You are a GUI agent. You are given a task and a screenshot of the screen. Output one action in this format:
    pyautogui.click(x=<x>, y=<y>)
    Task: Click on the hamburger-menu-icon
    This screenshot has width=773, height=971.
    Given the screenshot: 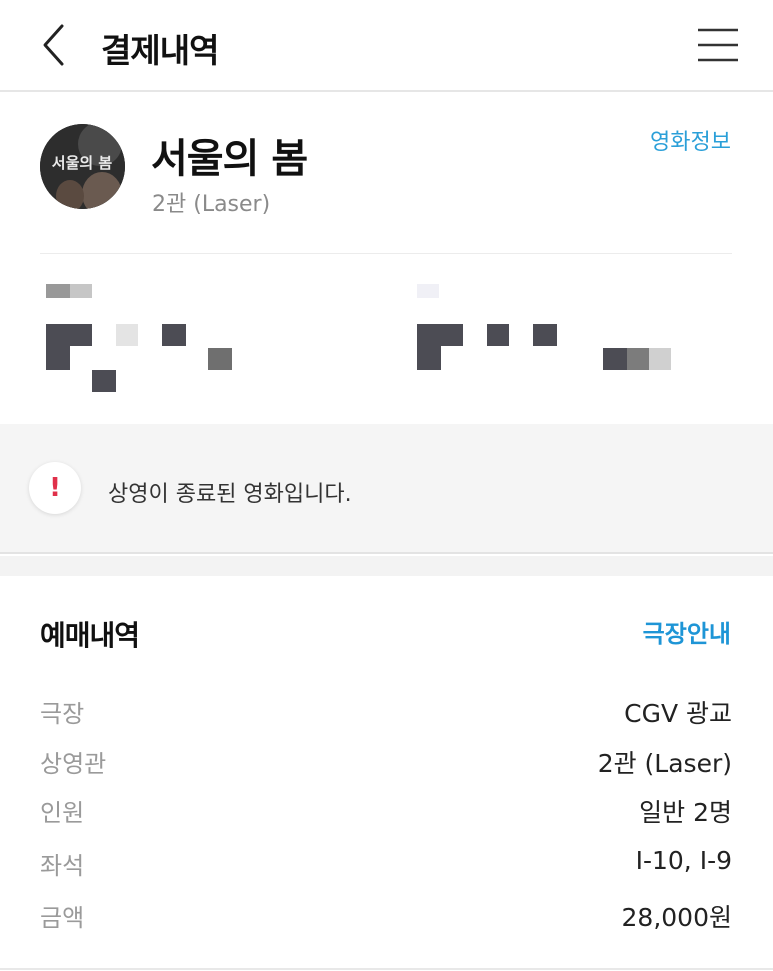 What is the action you would take?
    pyautogui.click(x=718, y=45)
    